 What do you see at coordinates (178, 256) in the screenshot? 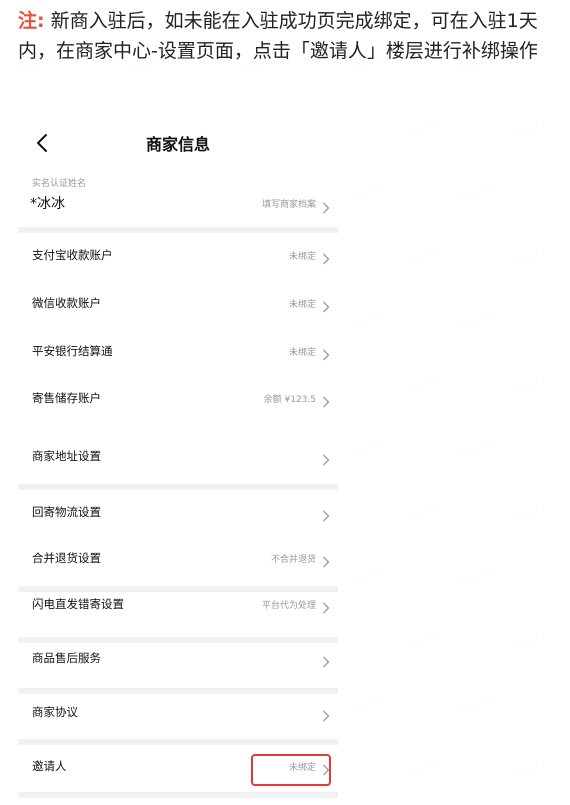
I see `alipay-account-row: 支付宝收款账户 未绑定` at bounding box center [178, 256].